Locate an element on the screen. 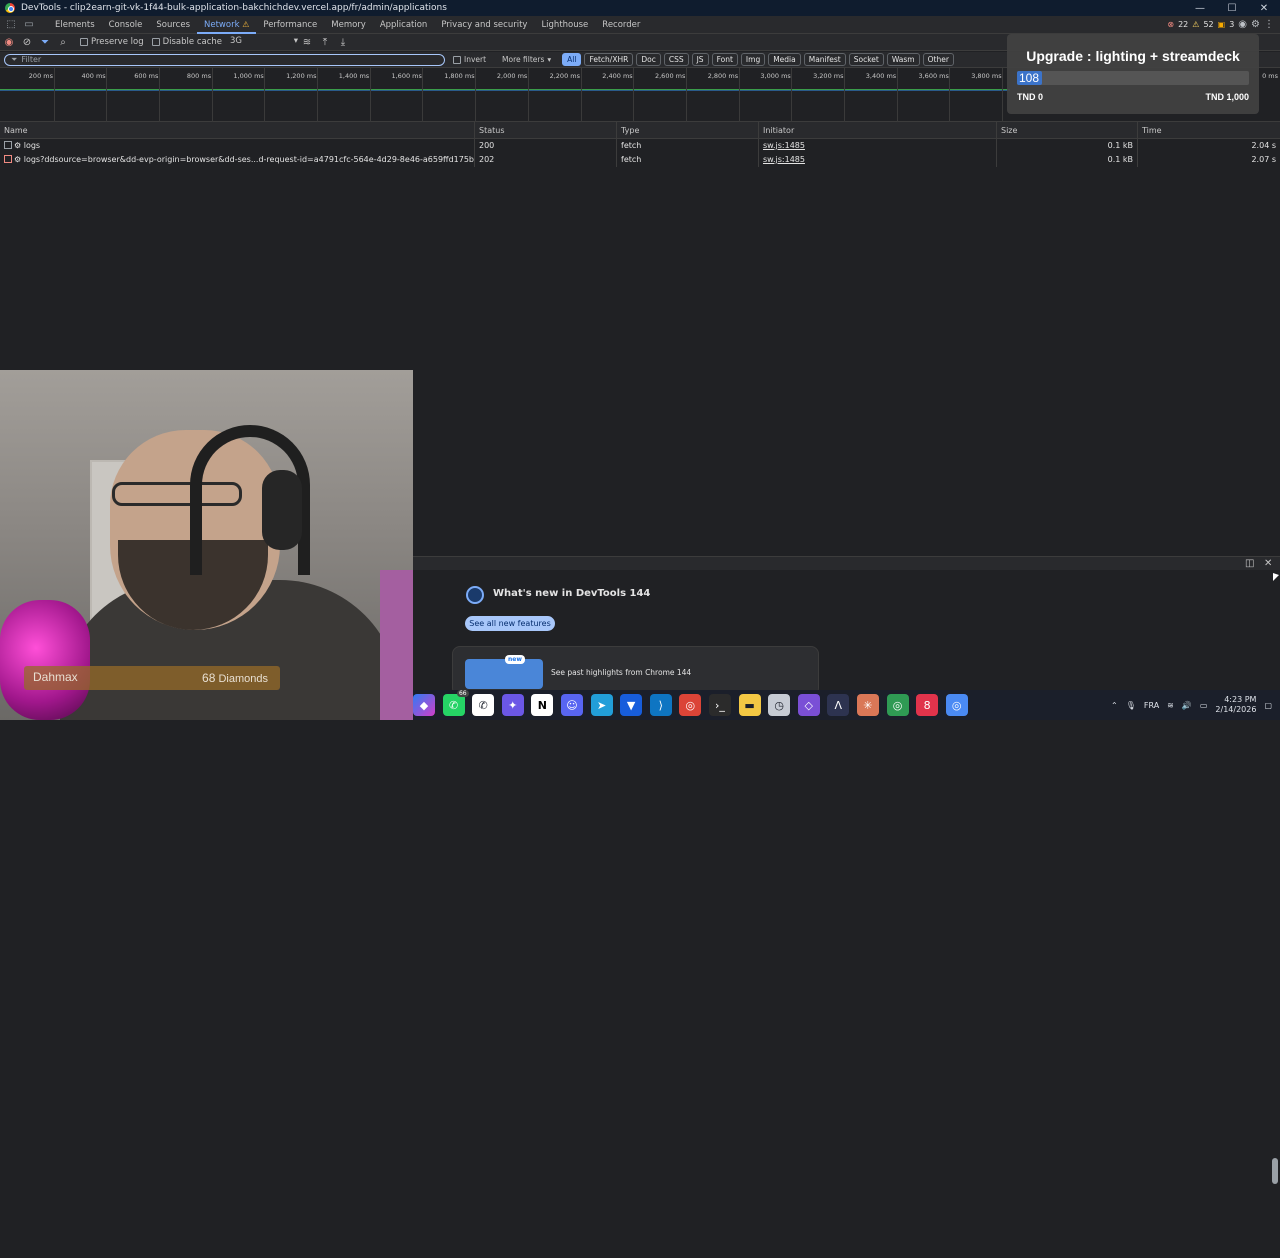 This screenshot has height=1258, width=1280. more-filters-dropdown: More filters ▾ is located at coordinates (526, 59).